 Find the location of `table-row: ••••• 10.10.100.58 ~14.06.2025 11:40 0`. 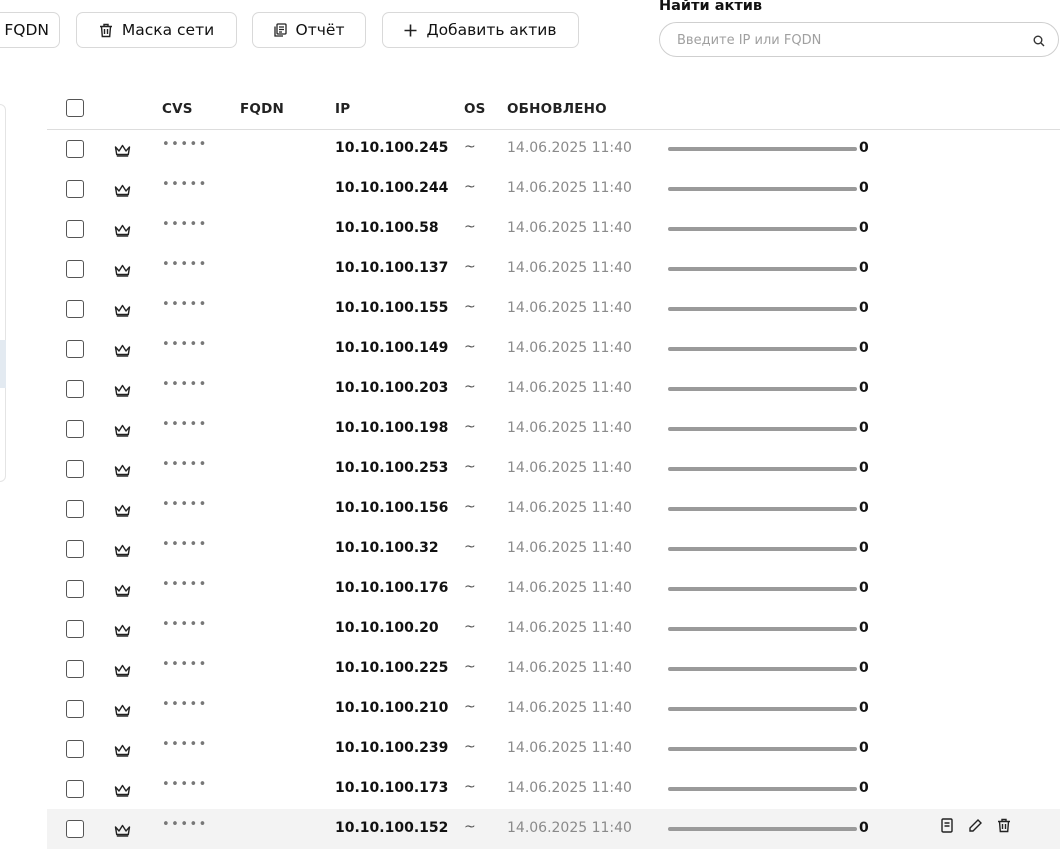

table-row: ••••• 10.10.100.58 ~14.06.2025 11:40 0 is located at coordinates (553, 229).